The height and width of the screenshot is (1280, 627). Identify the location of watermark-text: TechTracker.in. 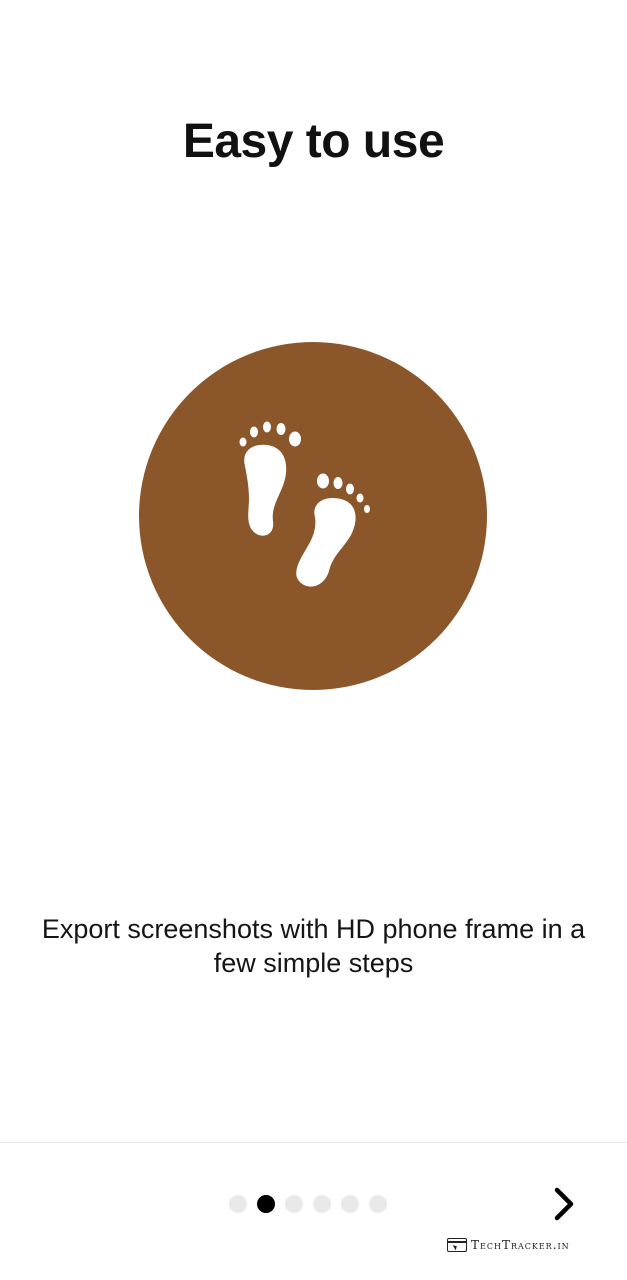
(520, 1245).